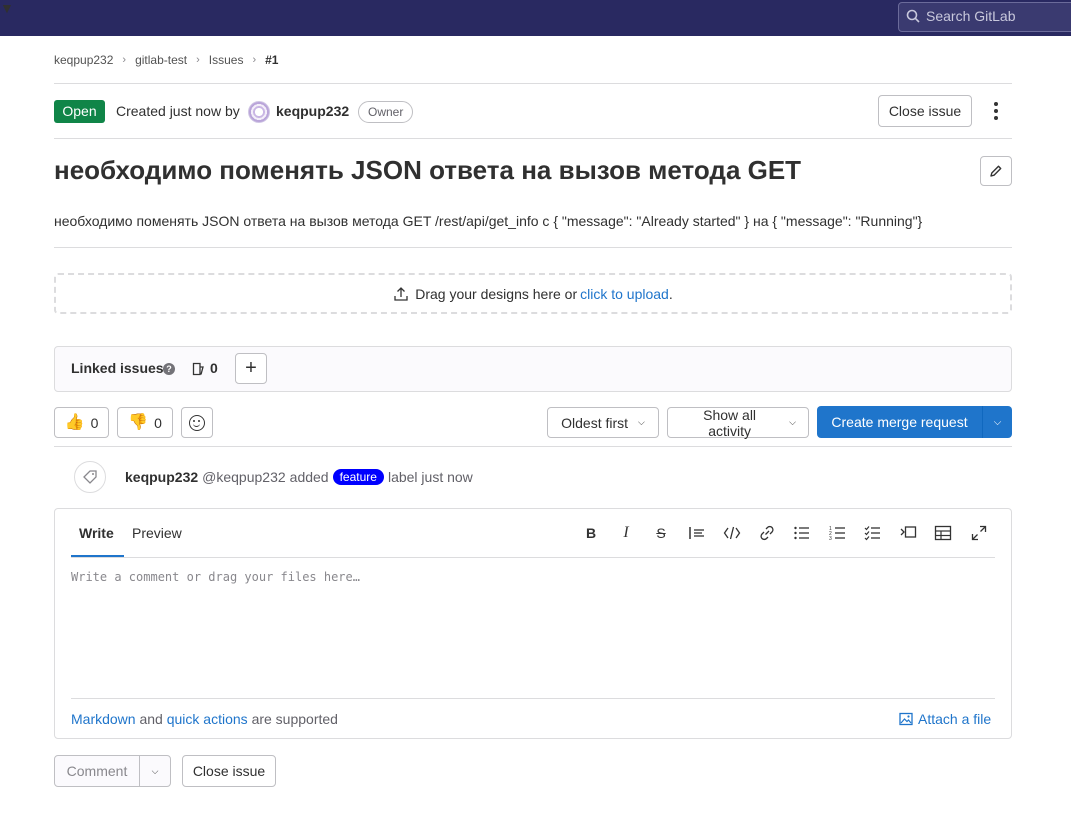 Image resolution: width=1071 pixels, height=838 pixels. I want to click on breadcrumb-item: keqpup232, so click(83, 60).